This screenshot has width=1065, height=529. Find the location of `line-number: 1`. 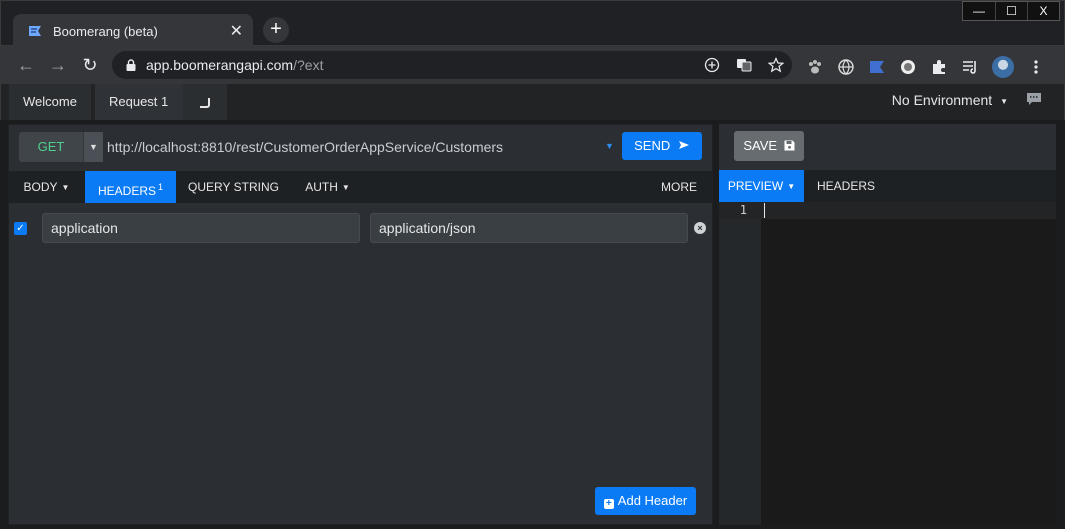

line-number: 1 is located at coordinates (743, 210).